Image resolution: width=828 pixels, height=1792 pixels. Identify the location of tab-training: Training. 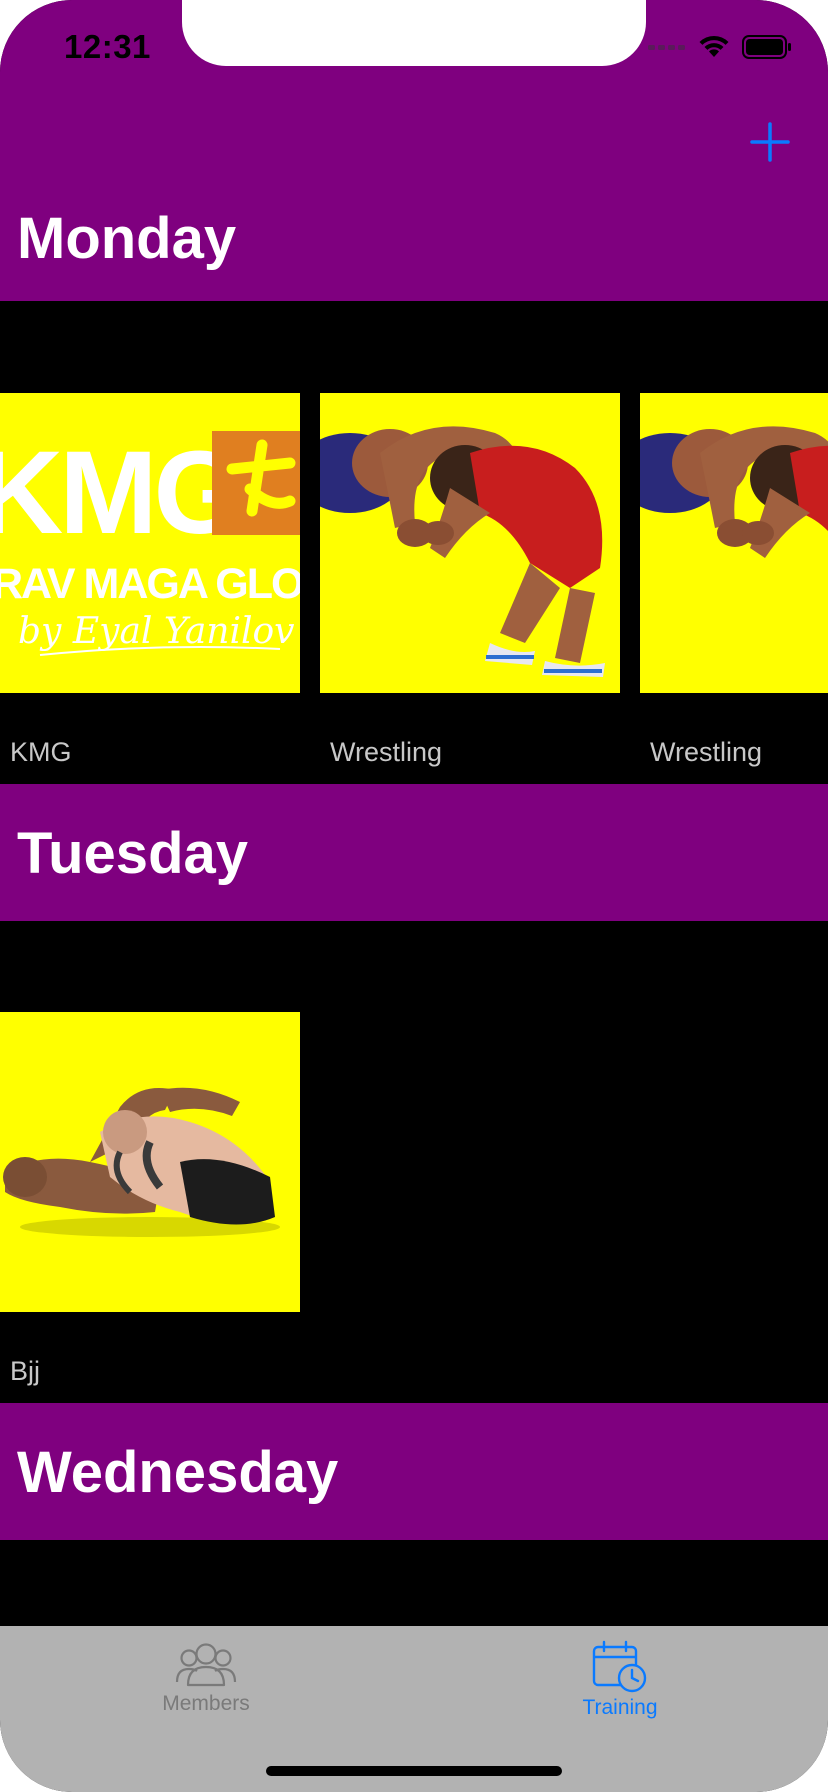
(620, 1690).